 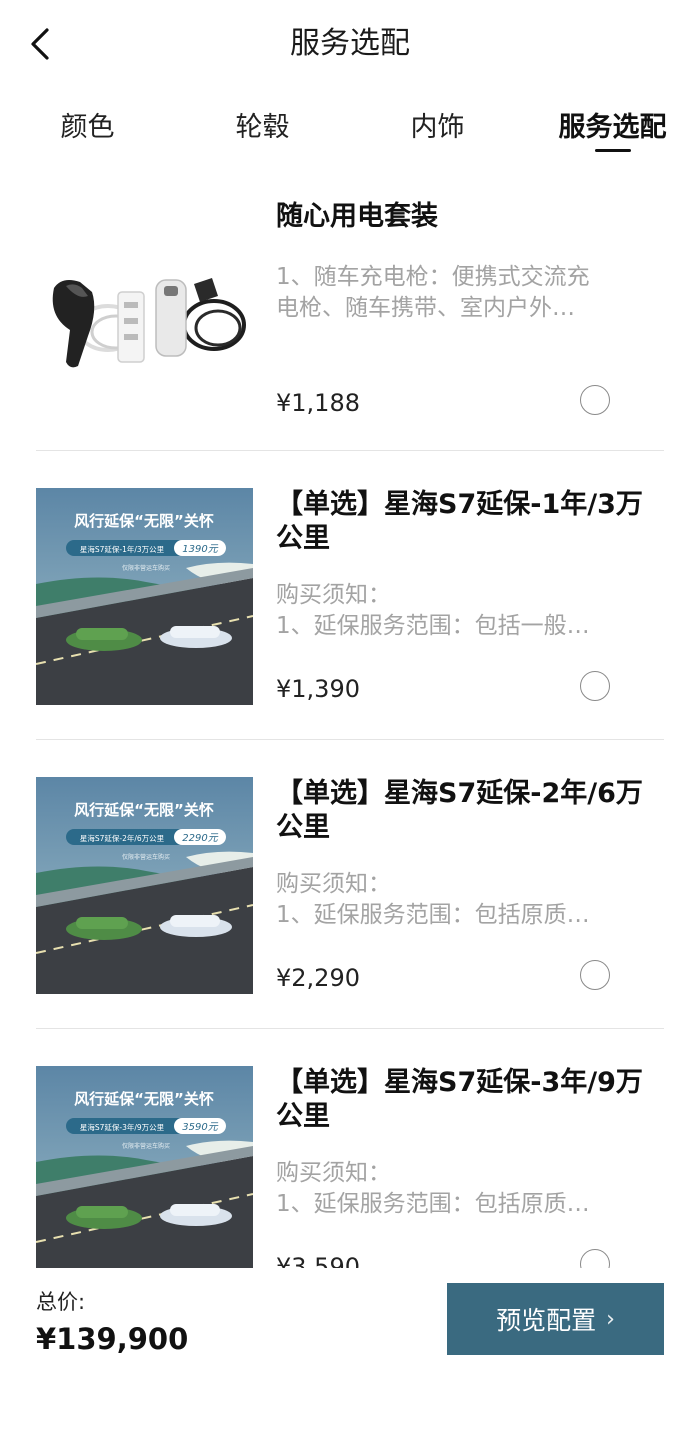 I want to click on warranty-banner-image: 风行延保“无限”关怀 星海S7延保-1年/3万公里 1390元 仅限非营运车购买, so click(x=144, y=596).